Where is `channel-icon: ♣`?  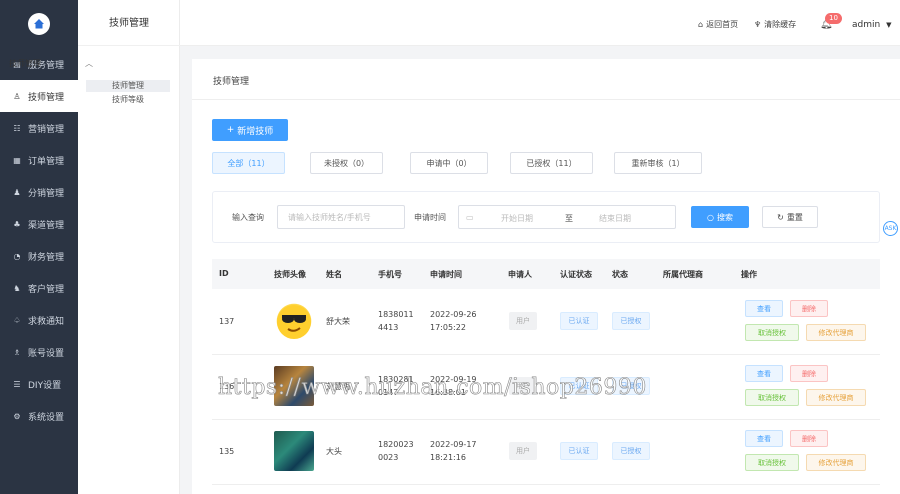 channel-icon: ♣ is located at coordinates (17, 224).